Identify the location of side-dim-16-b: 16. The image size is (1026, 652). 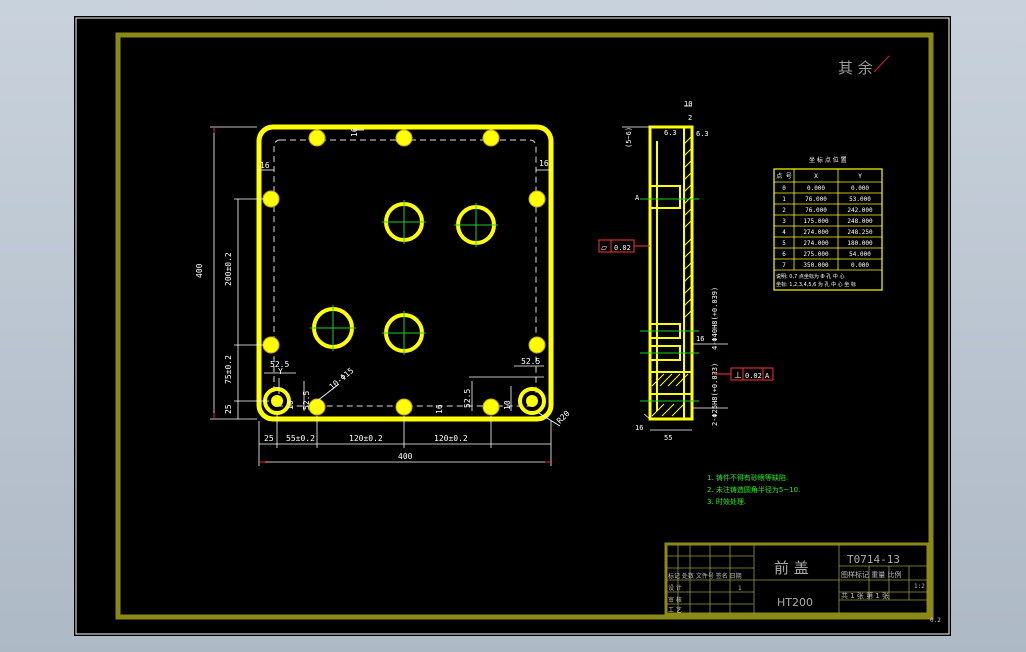
(639, 428).